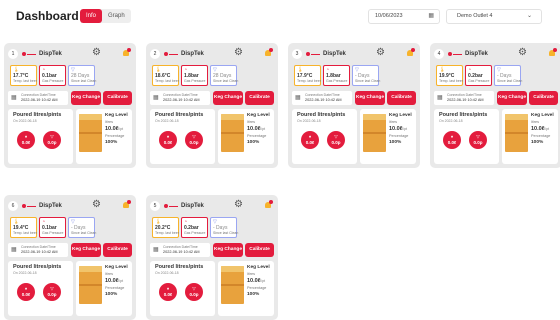 Image resolution: width=560 pixels, height=320 pixels. What do you see at coordinates (336, 75) in the screenshot?
I see `pressure-stat: ◔ 1.8bar Gas Pressure` at bounding box center [336, 75].